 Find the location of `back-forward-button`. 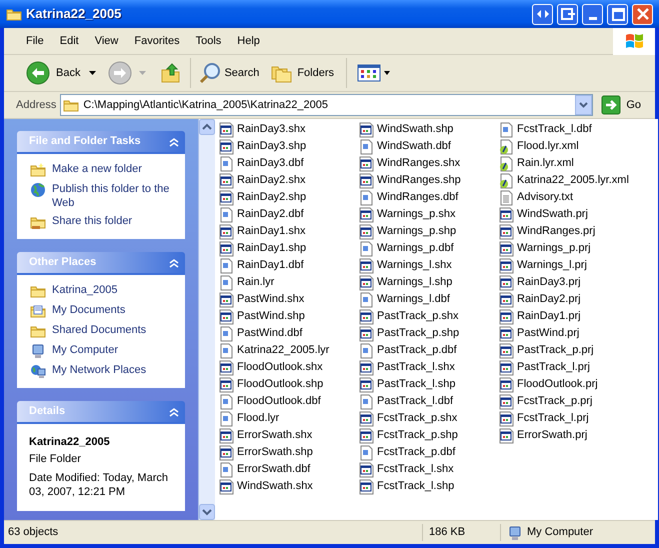

back-forward-button is located at coordinates (542, 14).